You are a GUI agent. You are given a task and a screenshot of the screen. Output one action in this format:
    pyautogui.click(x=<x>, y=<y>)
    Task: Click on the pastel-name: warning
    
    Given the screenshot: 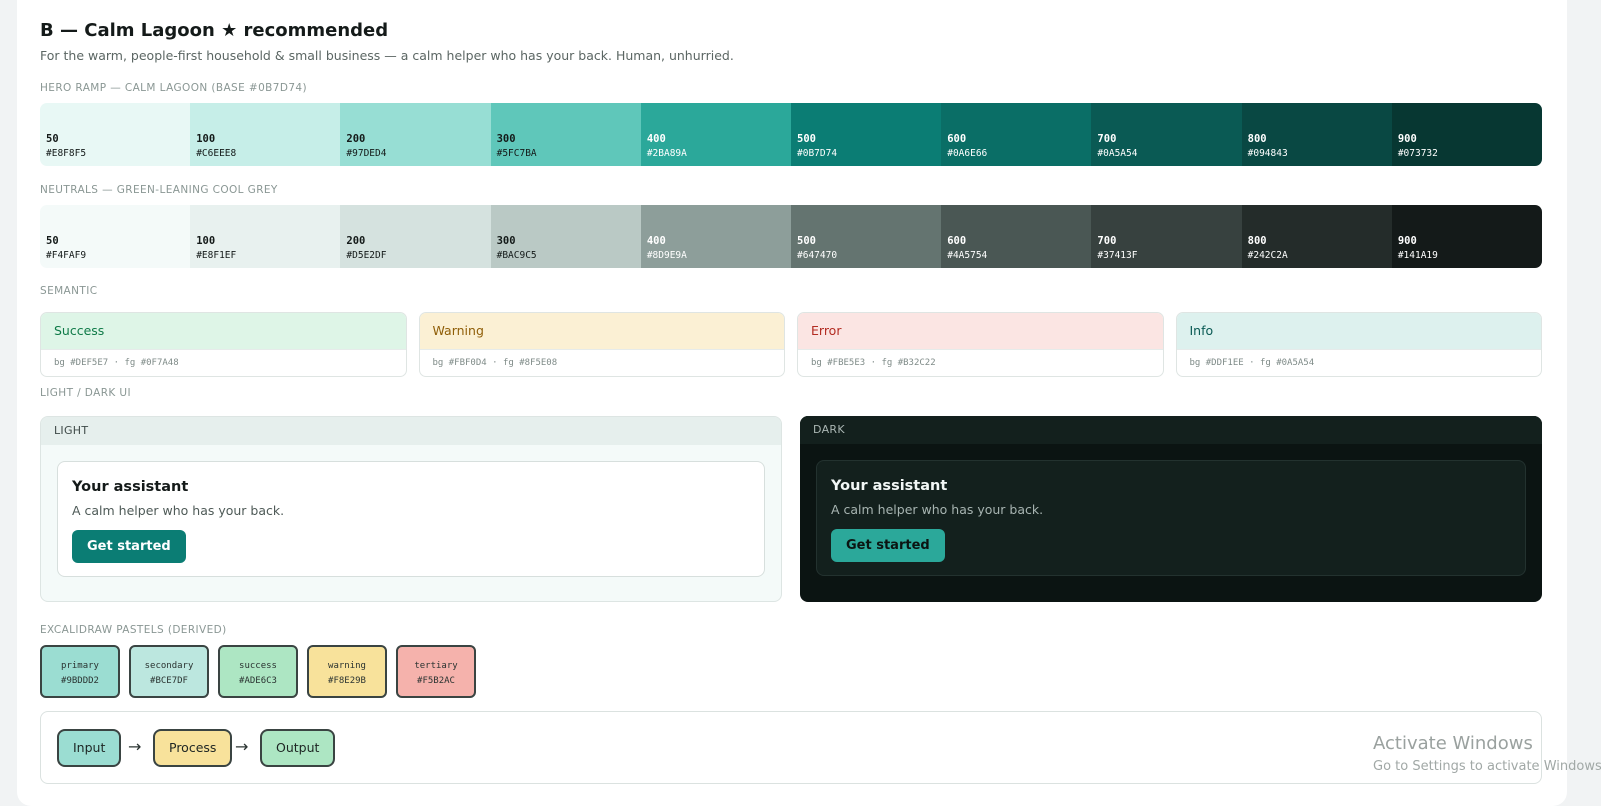 What is the action you would take?
    pyautogui.click(x=347, y=666)
    